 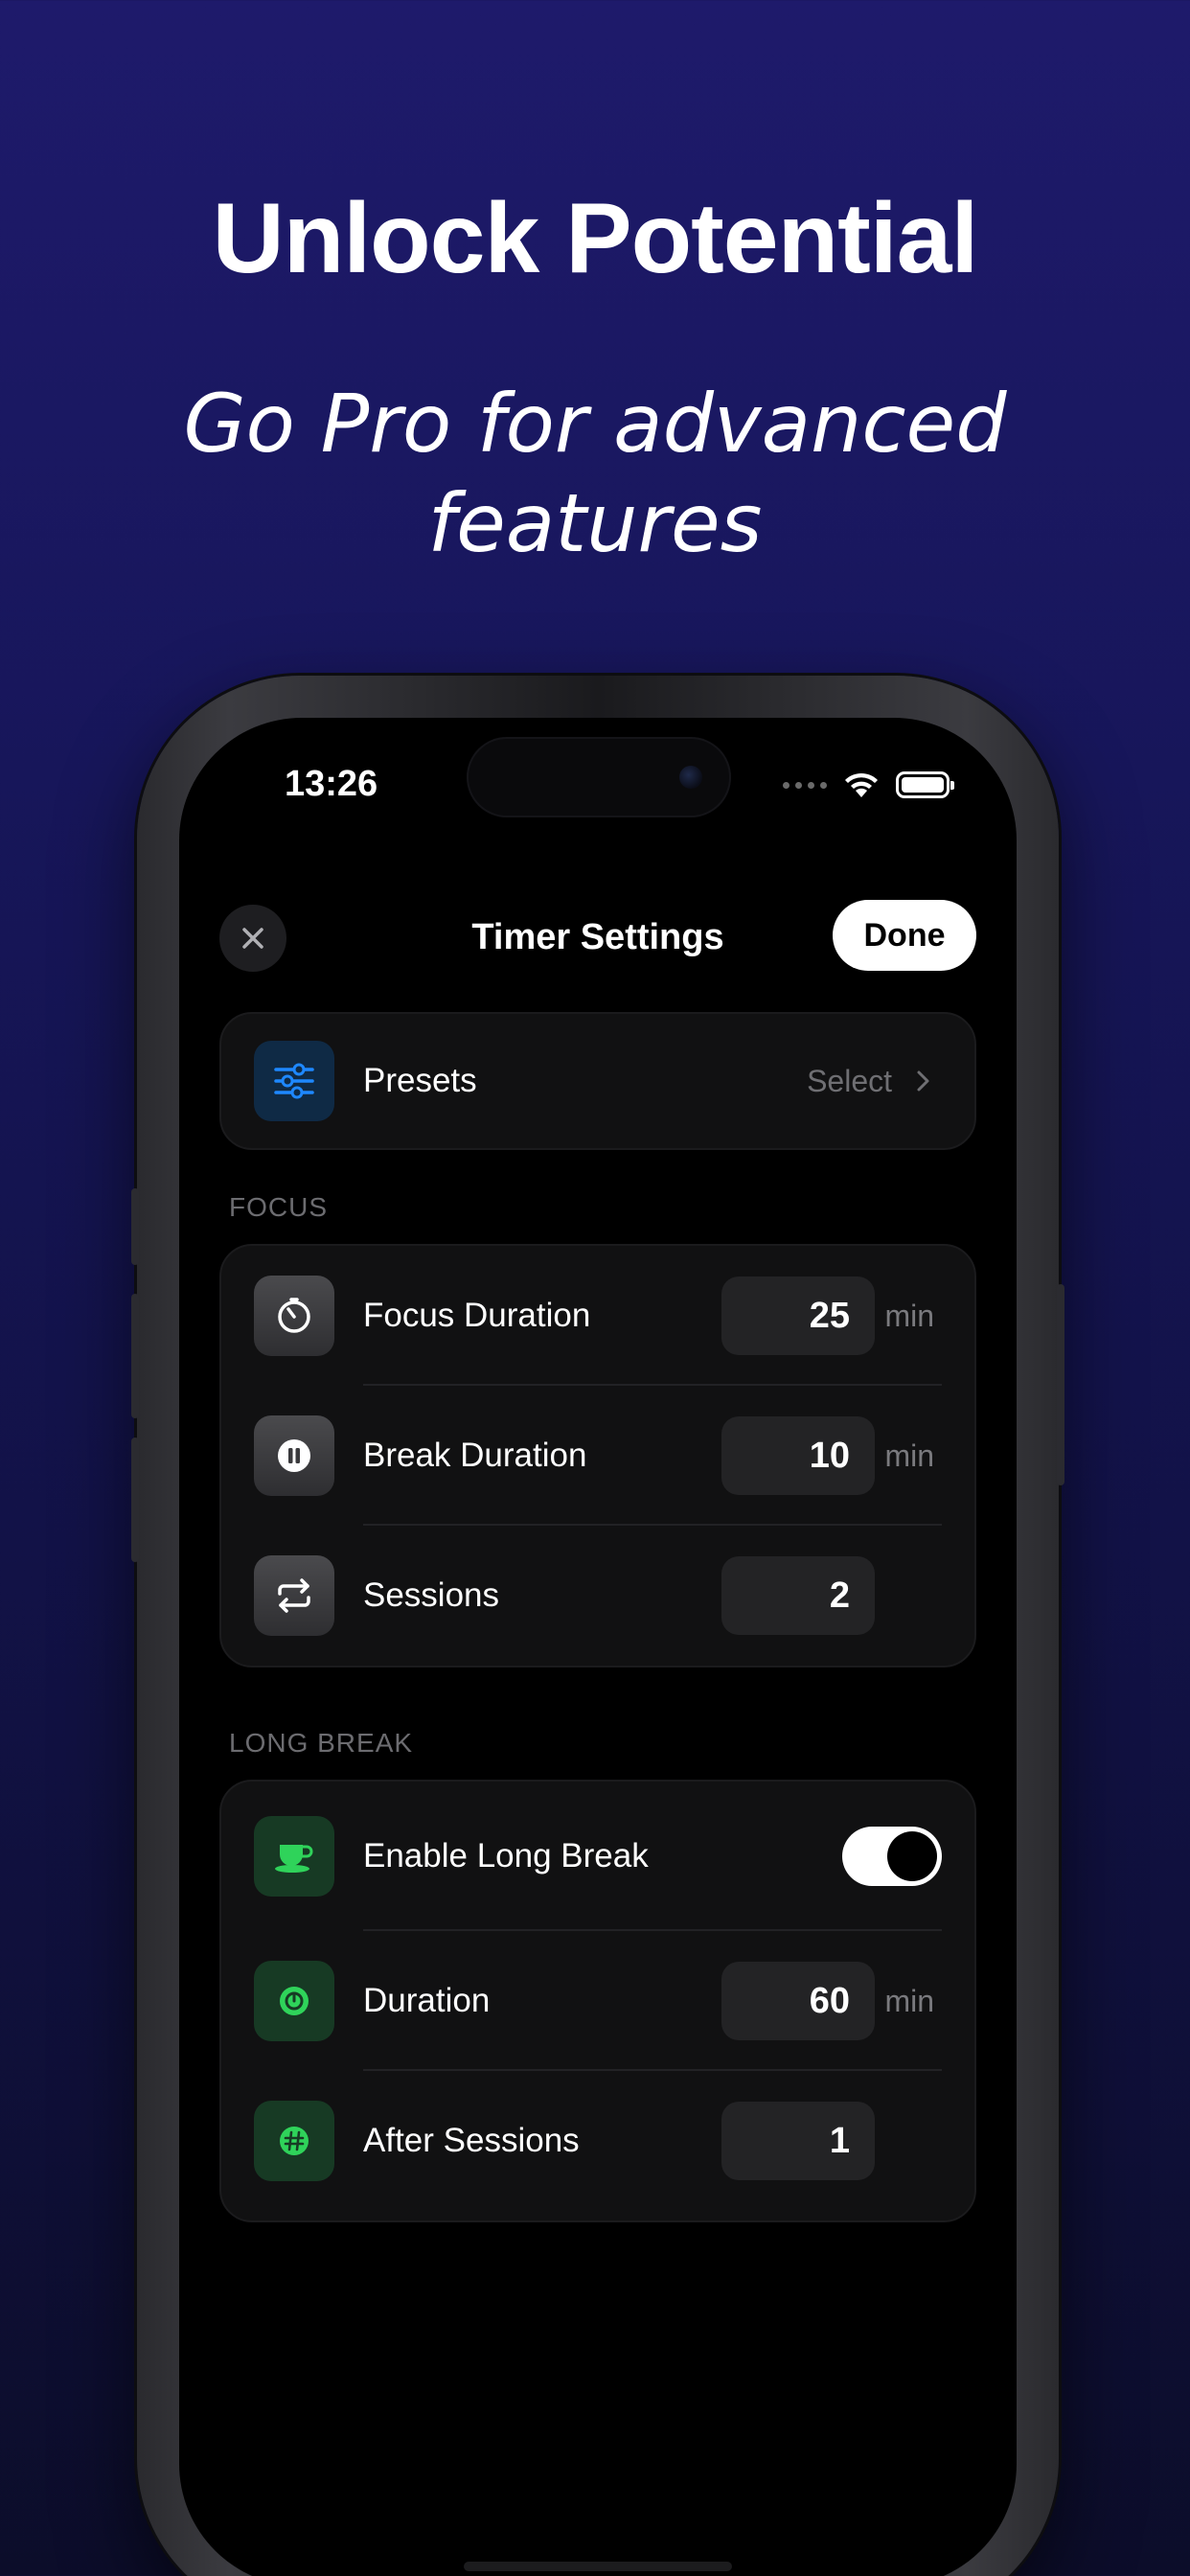 I want to click on dynamic-island, so click(x=599, y=777).